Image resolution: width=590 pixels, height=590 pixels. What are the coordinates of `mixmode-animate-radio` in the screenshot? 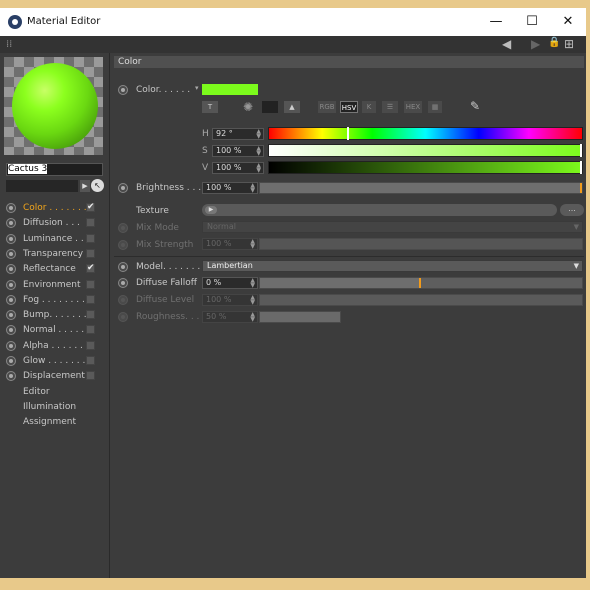 It's located at (123, 228).